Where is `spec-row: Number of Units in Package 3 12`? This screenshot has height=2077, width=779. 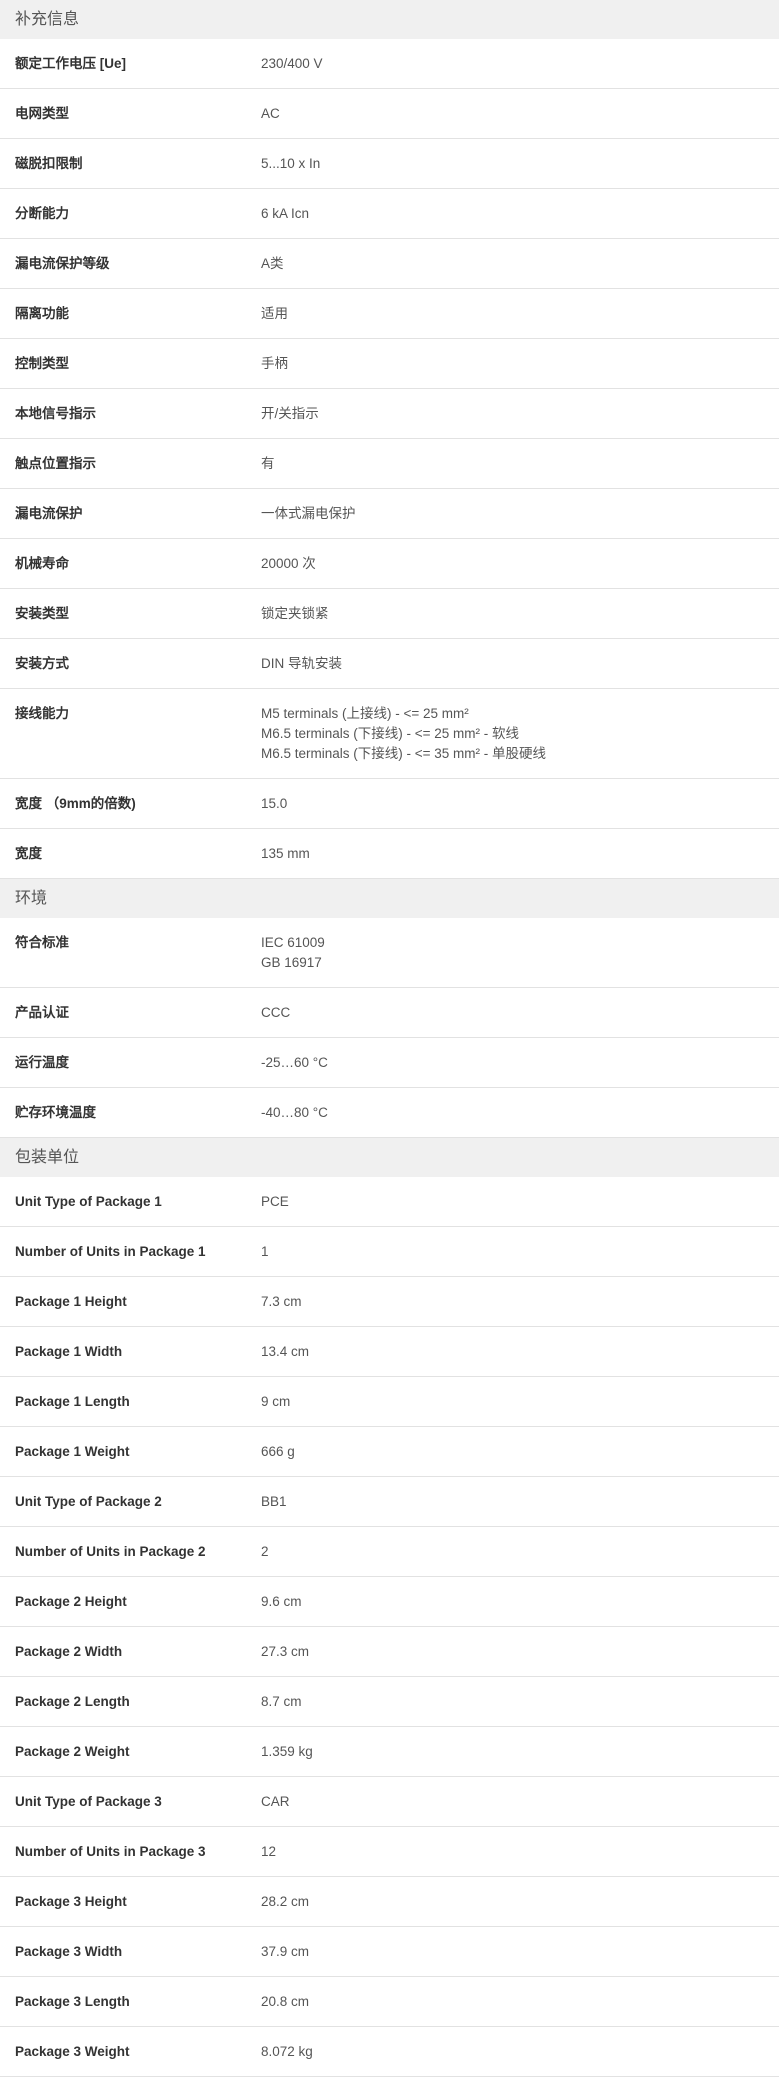 spec-row: Number of Units in Package 3 12 is located at coordinates (389, 1852).